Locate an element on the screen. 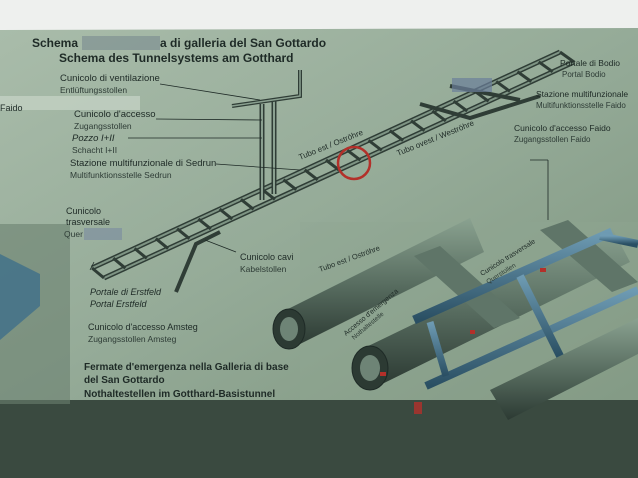 Image resolution: width=638 pixels, height=478 pixels. label-cross-de: Quer is located at coordinates (73, 234).